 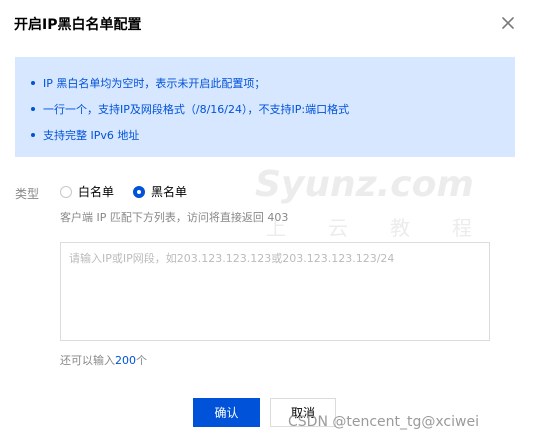 What do you see at coordinates (364, 184) in the screenshot?
I see `site-watermark: Syunz.com` at bounding box center [364, 184].